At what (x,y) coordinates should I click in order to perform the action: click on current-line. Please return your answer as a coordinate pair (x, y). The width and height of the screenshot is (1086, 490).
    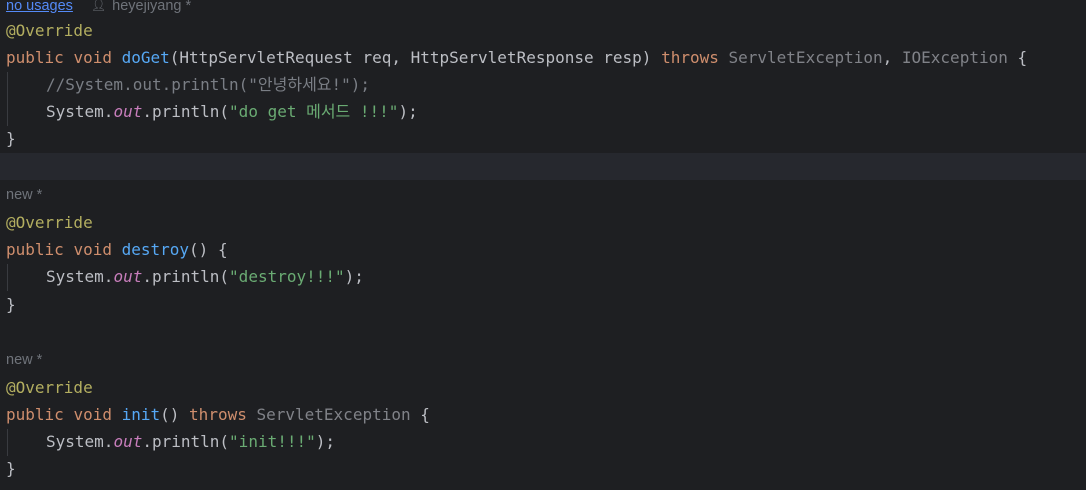
    Looking at the image, I should click on (543, 166).